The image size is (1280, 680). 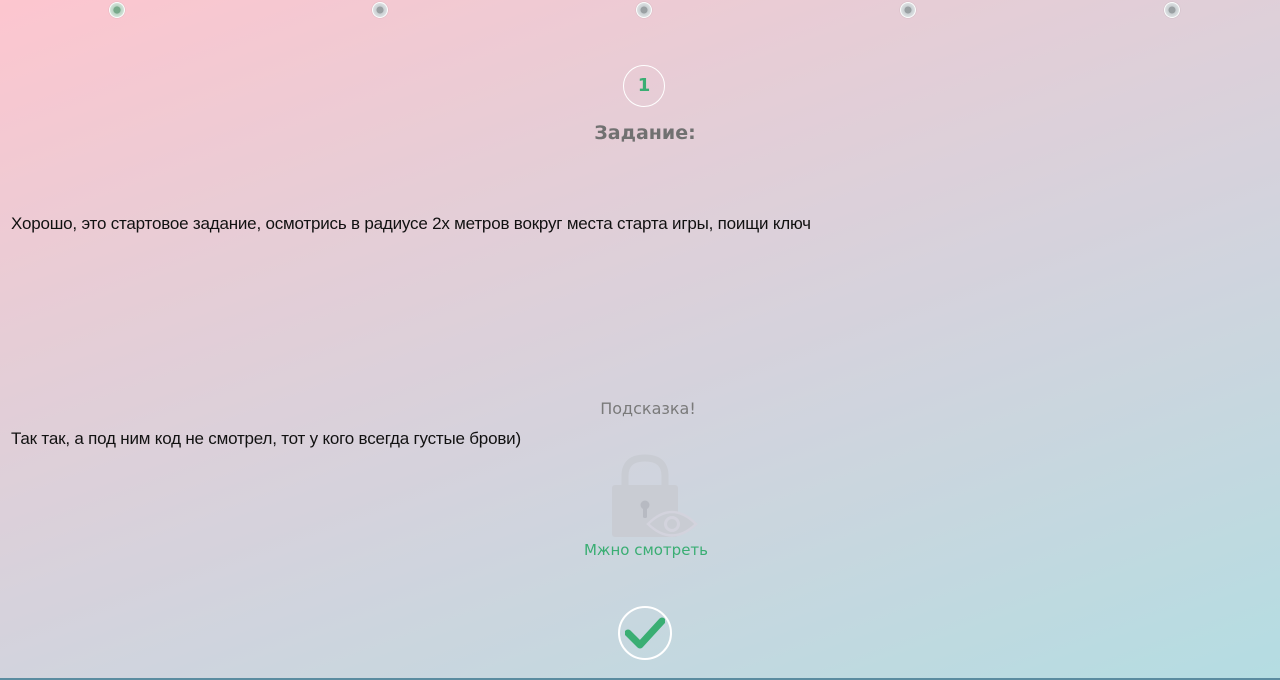 I want to click on lock-eye-icon, so click(x=655, y=495).